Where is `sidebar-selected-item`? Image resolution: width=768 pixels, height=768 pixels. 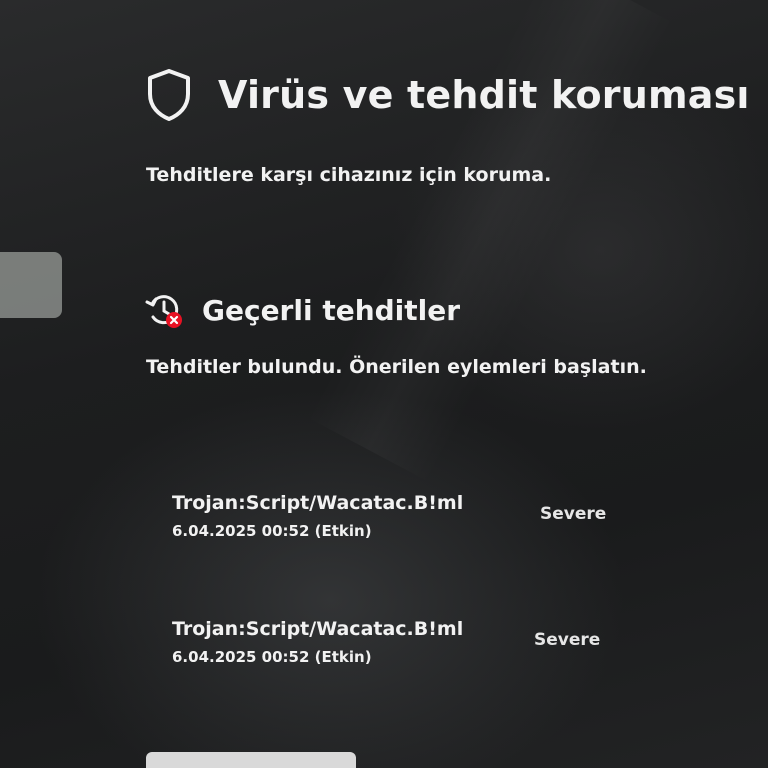
sidebar-selected-item is located at coordinates (31, 285).